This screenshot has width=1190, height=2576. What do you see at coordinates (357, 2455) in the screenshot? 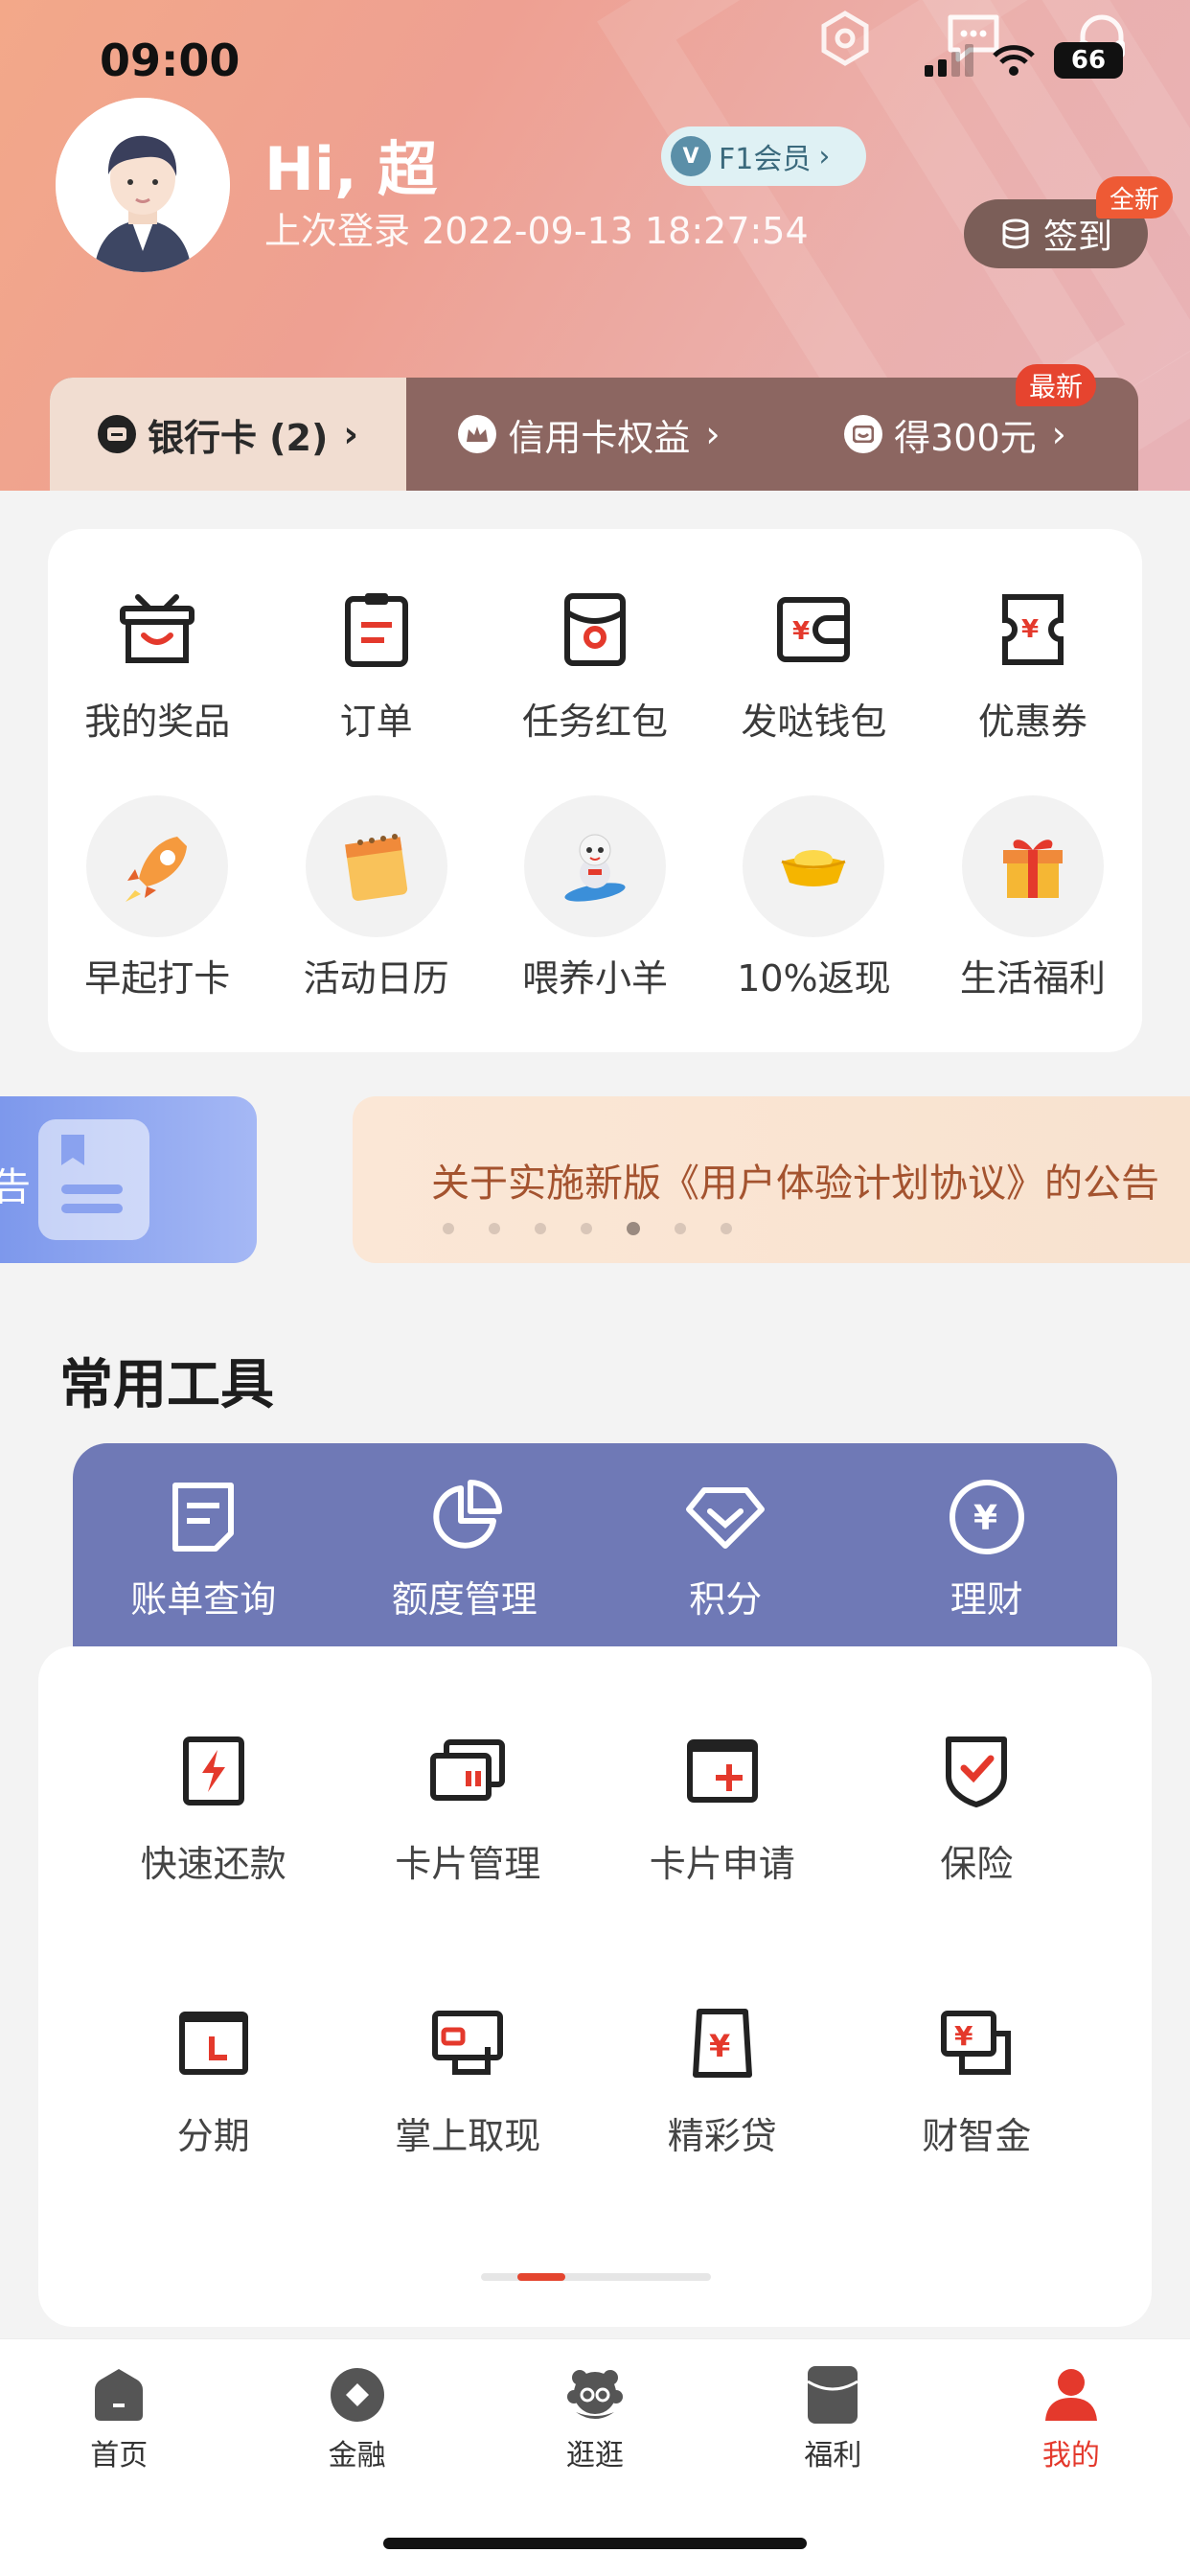
I see `tab-label: 金融` at bounding box center [357, 2455].